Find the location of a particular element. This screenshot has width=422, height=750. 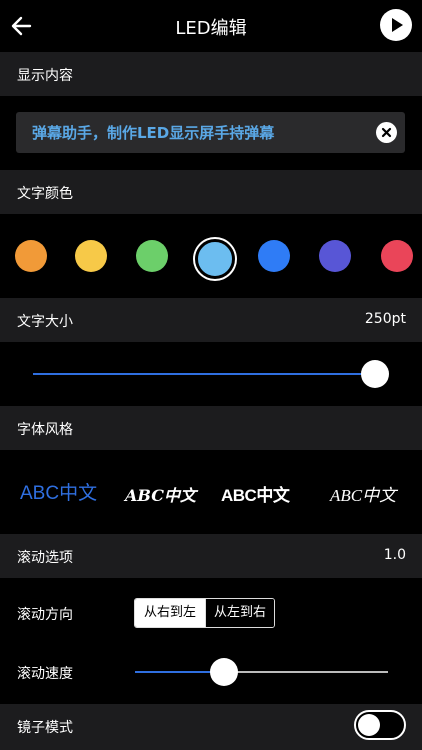

display-text-field is located at coordinates (210, 132).